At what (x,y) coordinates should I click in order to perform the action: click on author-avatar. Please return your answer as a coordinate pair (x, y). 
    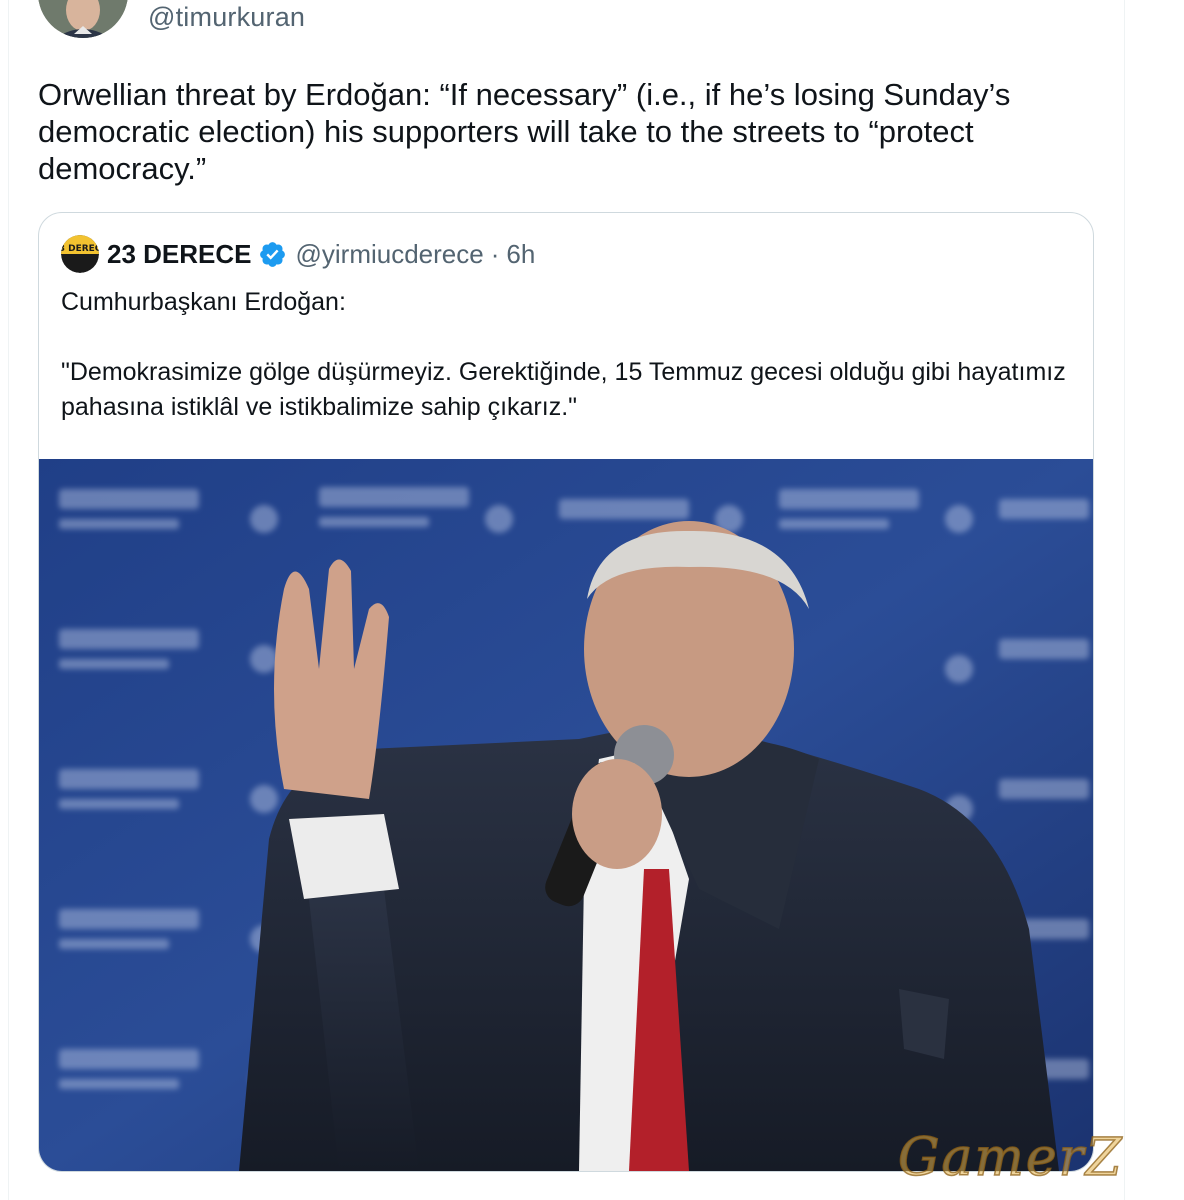
    Looking at the image, I should click on (83, 19).